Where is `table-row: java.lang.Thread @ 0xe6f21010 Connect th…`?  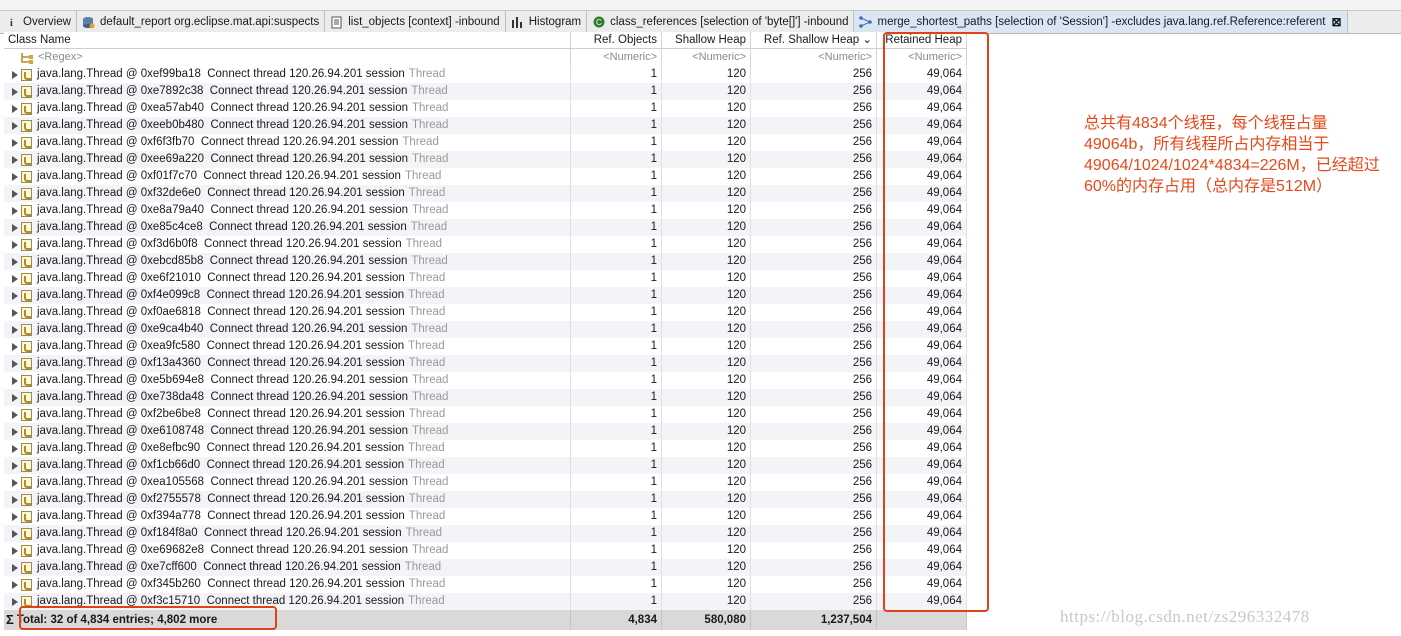 table-row: java.lang.Thread @ 0xe6f21010 Connect th… is located at coordinates (485, 278).